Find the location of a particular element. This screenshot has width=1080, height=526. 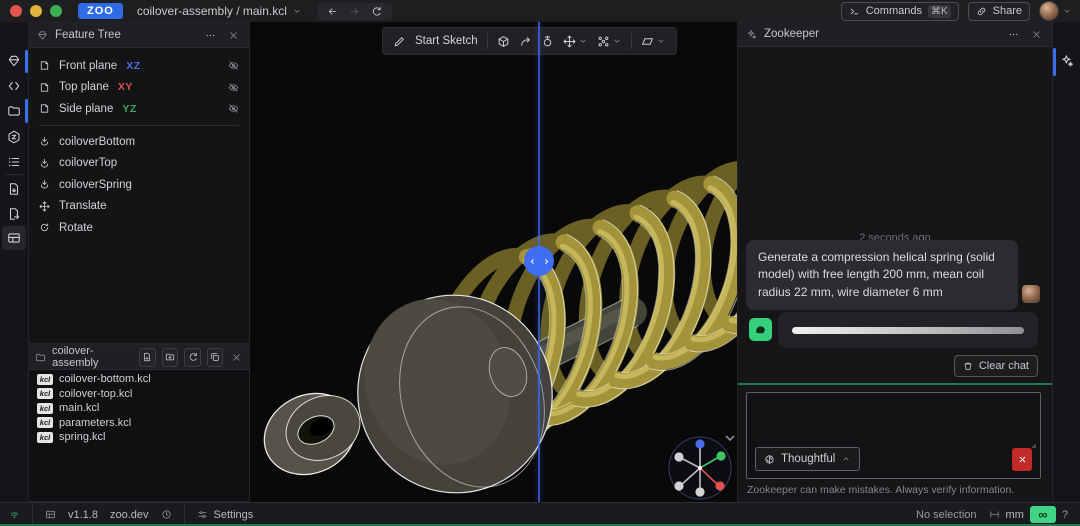

zoo-logo: ZOO is located at coordinates (100, 11).